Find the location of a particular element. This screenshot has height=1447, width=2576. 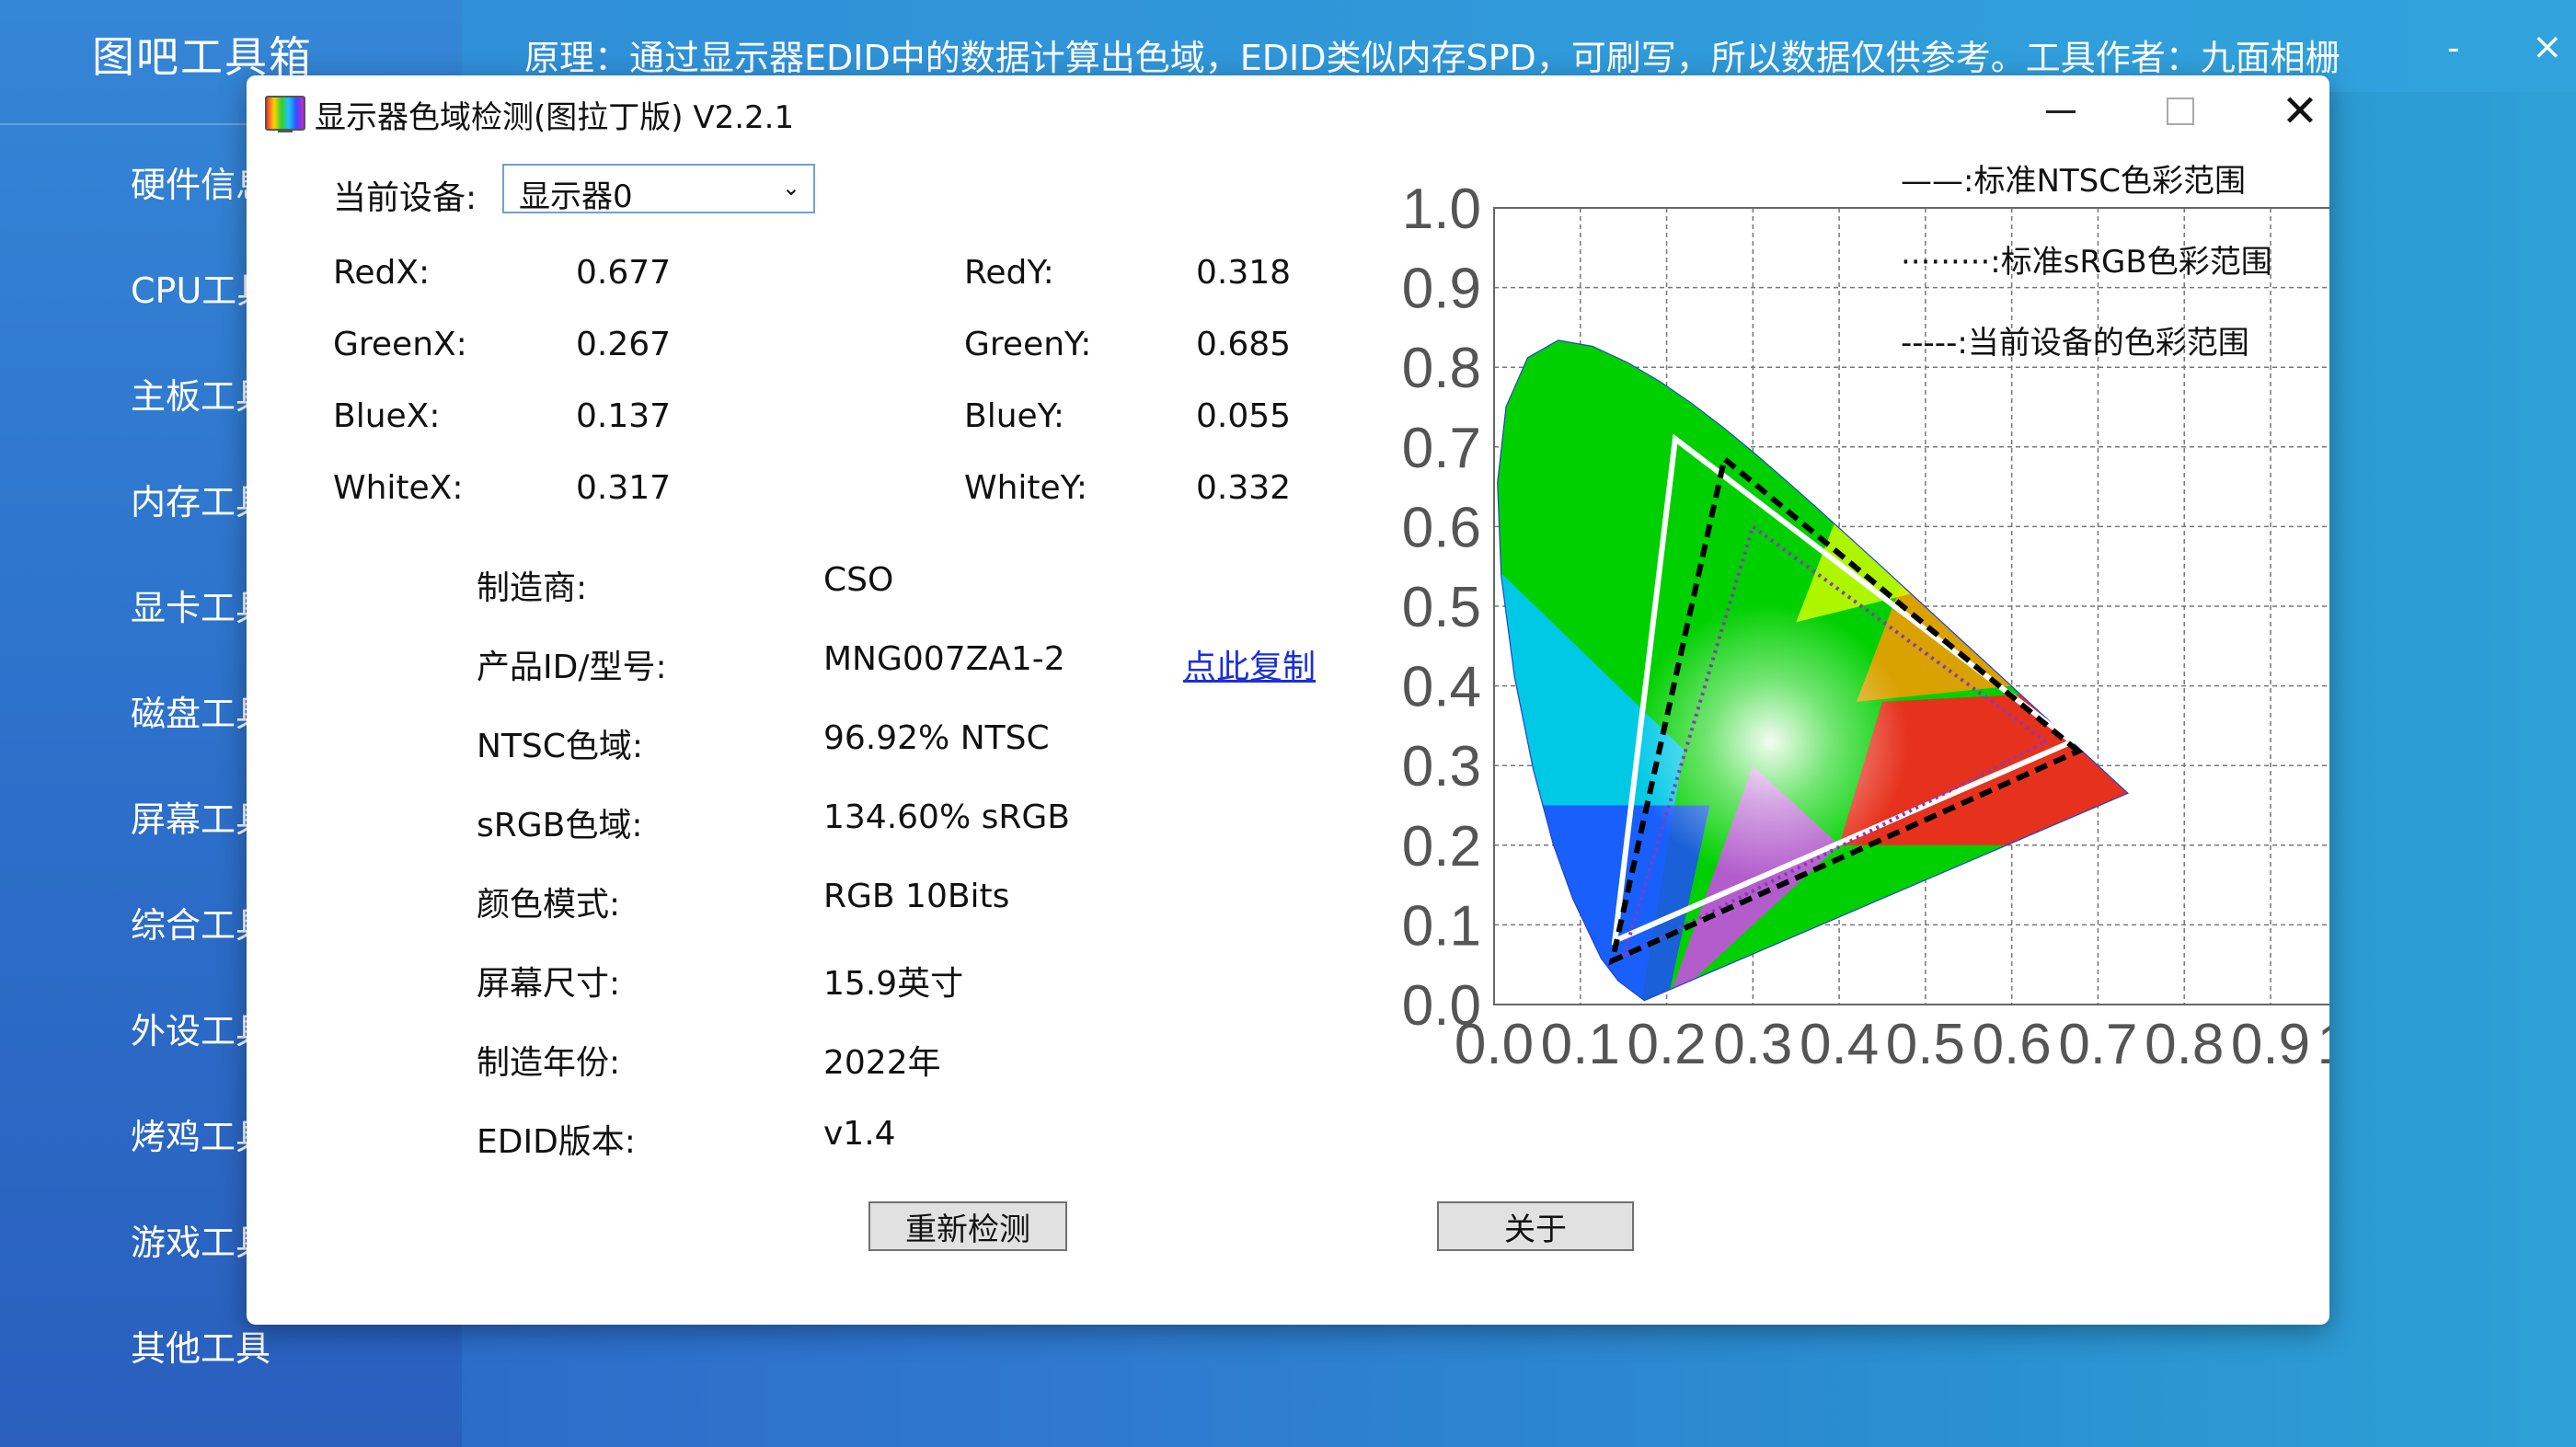

white-x-label: WhiteX: is located at coordinates (398, 488).